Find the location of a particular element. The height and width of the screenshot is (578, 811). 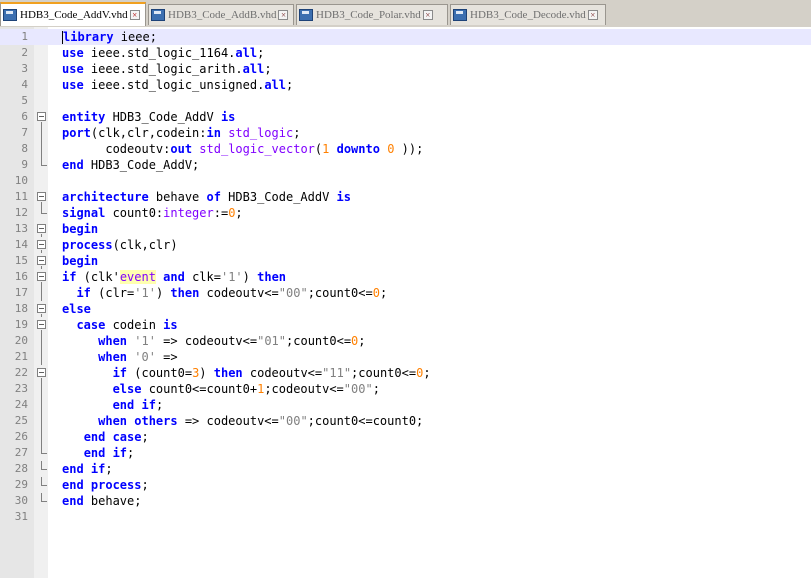

code-token: use is located at coordinates (73, 85).